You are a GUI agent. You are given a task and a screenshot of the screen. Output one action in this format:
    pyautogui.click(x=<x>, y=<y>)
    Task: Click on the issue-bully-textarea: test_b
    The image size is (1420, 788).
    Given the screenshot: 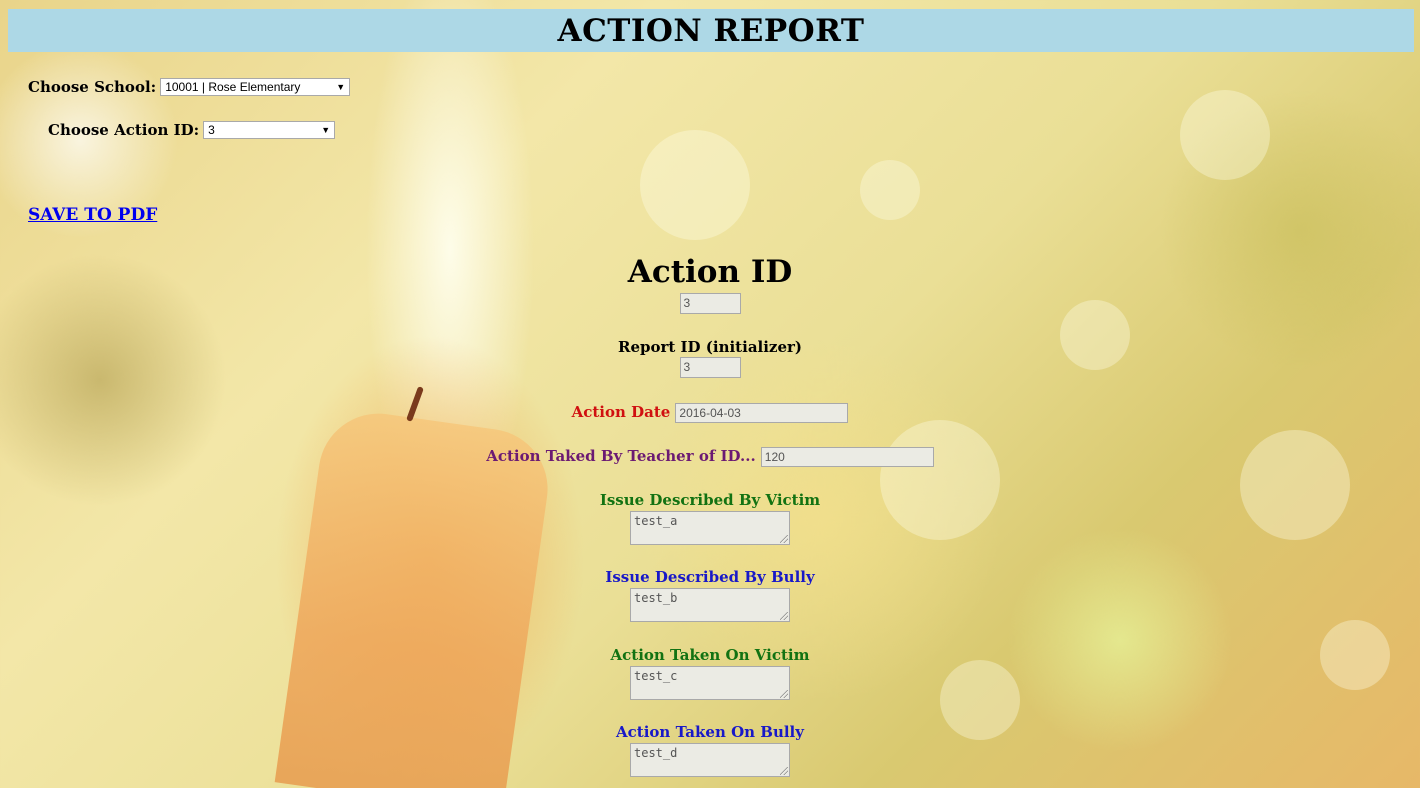 What is the action you would take?
    pyautogui.click(x=710, y=605)
    